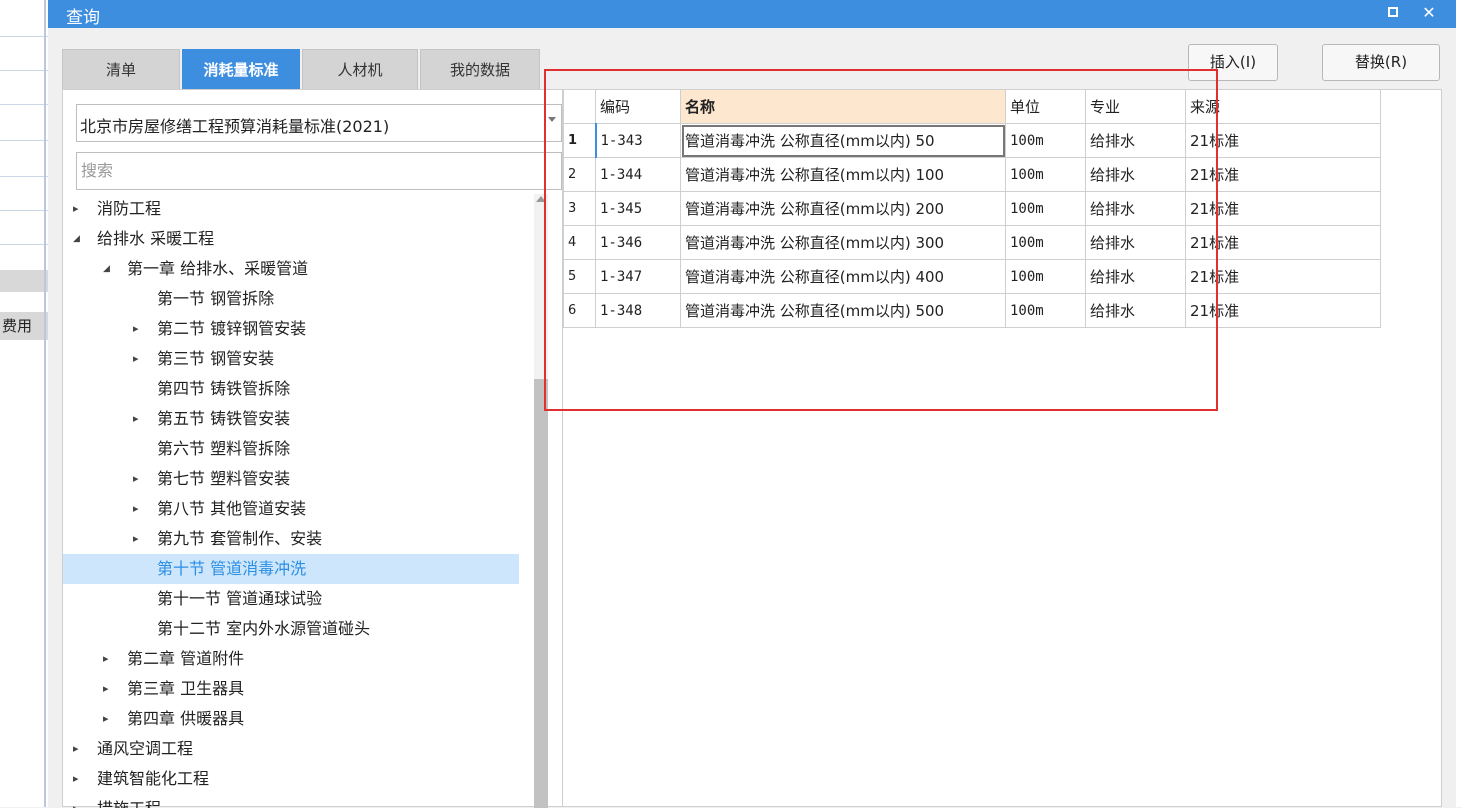 This screenshot has height=808, width=1462. Describe the element at coordinates (224, 388) in the screenshot. I see `tree-item-label: 第四节 铸铁管拆除` at that location.